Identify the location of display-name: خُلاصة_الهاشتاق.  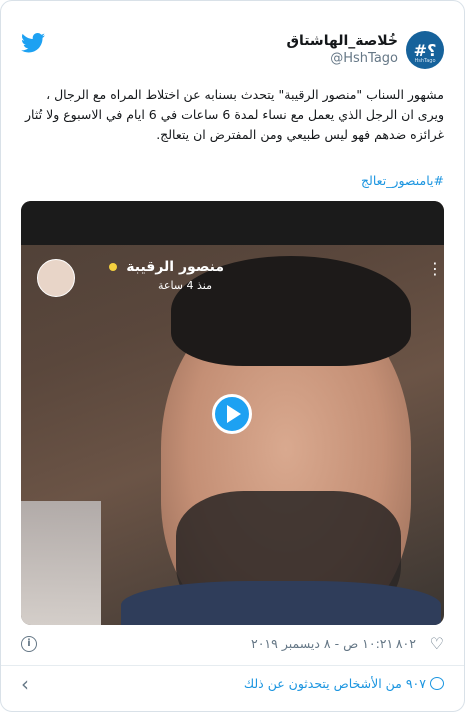
(342, 41).